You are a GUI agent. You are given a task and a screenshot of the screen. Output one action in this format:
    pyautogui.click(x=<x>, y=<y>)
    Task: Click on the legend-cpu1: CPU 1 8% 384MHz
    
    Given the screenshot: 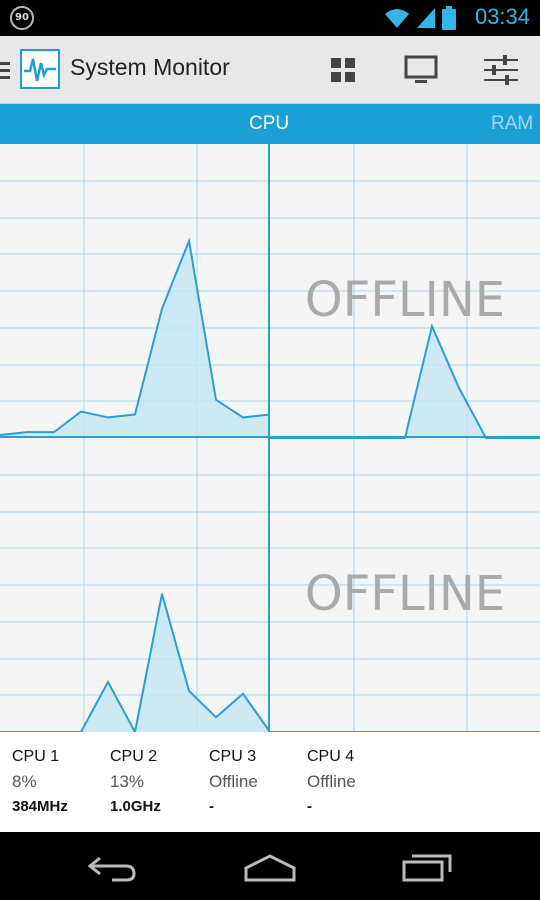 What is the action you would take?
    pyautogui.click(x=40, y=781)
    